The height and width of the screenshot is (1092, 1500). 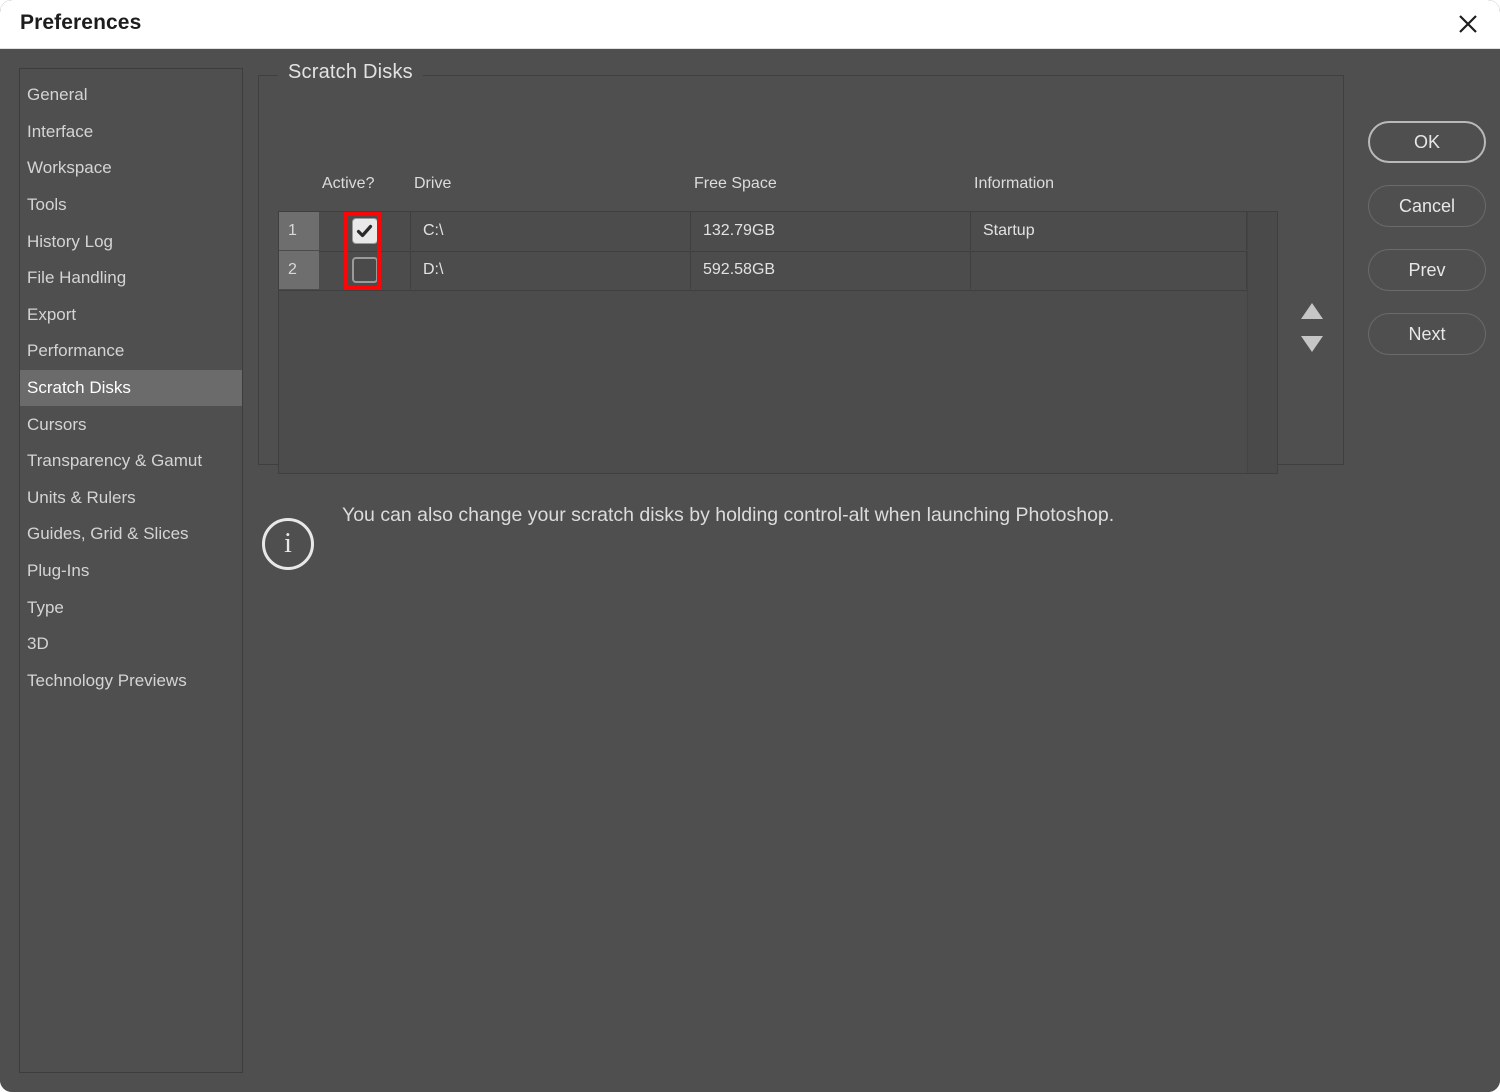 I want to click on row-number: 1, so click(x=299, y=231).